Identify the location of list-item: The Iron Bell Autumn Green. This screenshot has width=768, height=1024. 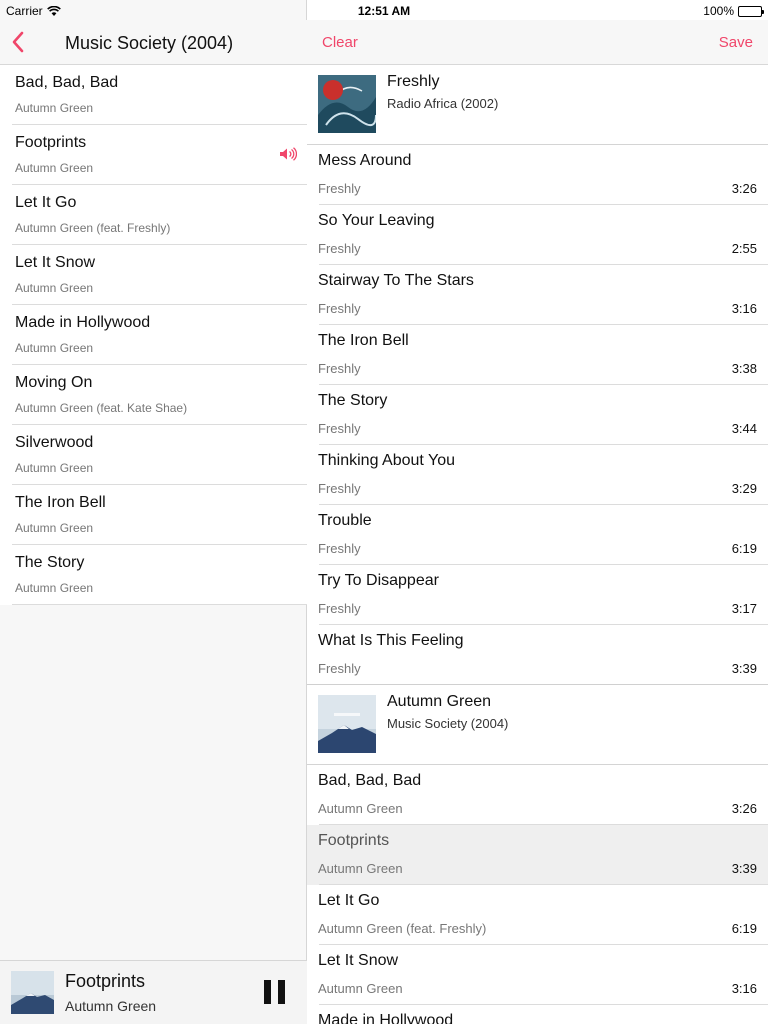
(153, 515).